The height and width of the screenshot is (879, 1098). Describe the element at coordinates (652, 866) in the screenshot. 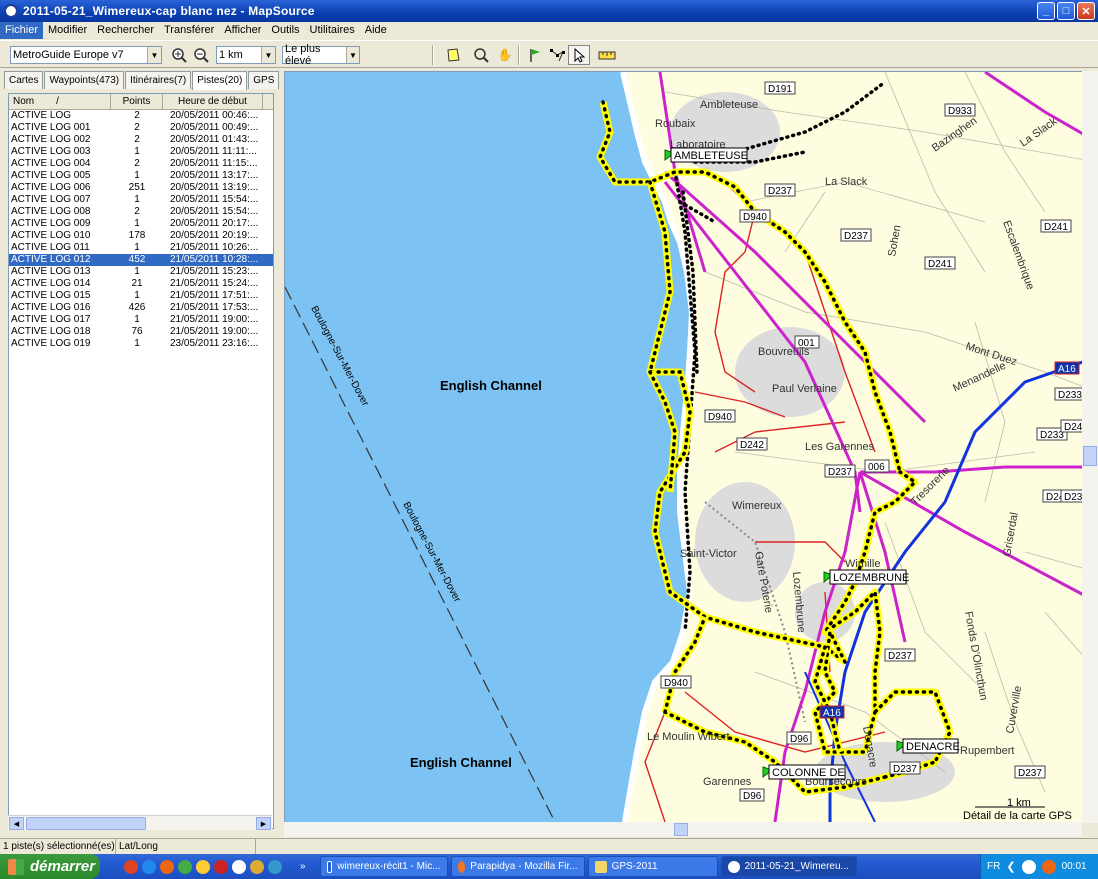

I see `task-folder: GPS-2011` at that location.